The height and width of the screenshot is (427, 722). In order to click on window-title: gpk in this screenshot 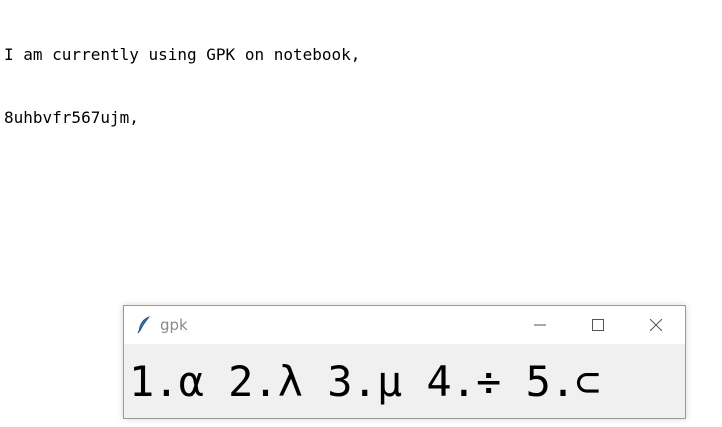, I will do `click(174, 325)`.